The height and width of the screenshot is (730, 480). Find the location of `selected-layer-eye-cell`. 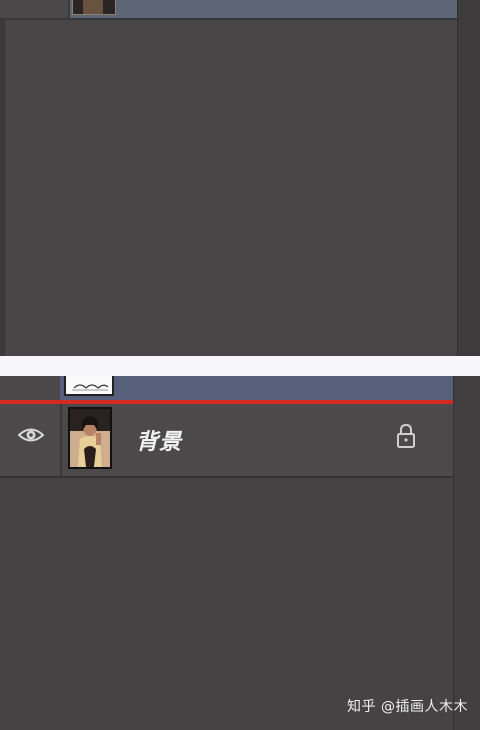

selected-layer-eye-cell is located at coordinates (30, 388).